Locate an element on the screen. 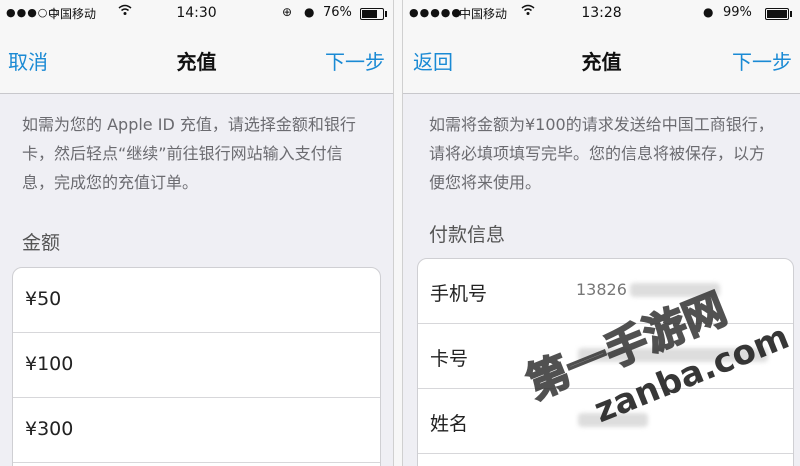 The width and height of the screenshot is (800, 466). status-bar: ●●●●● 中国移动 13:28 ● 99% is located at coordinates (601, 13).